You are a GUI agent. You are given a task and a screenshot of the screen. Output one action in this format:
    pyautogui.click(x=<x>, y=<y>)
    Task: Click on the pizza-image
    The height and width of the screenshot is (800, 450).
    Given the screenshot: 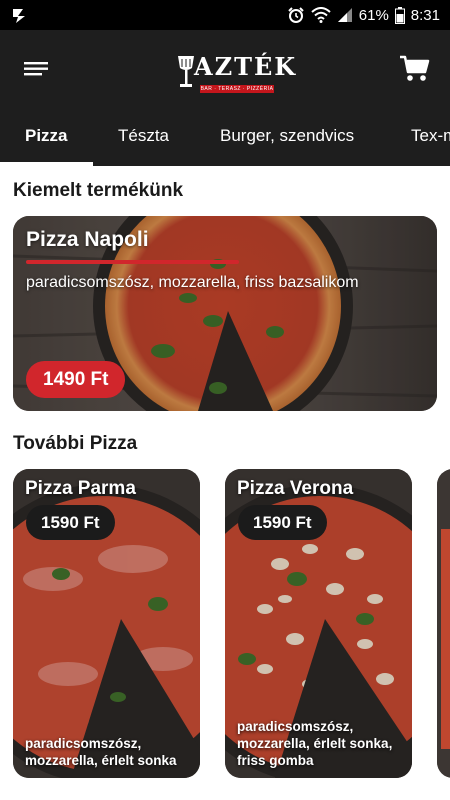 What is the action you would take?
    pyautogui.click(x=443, y=623)
    